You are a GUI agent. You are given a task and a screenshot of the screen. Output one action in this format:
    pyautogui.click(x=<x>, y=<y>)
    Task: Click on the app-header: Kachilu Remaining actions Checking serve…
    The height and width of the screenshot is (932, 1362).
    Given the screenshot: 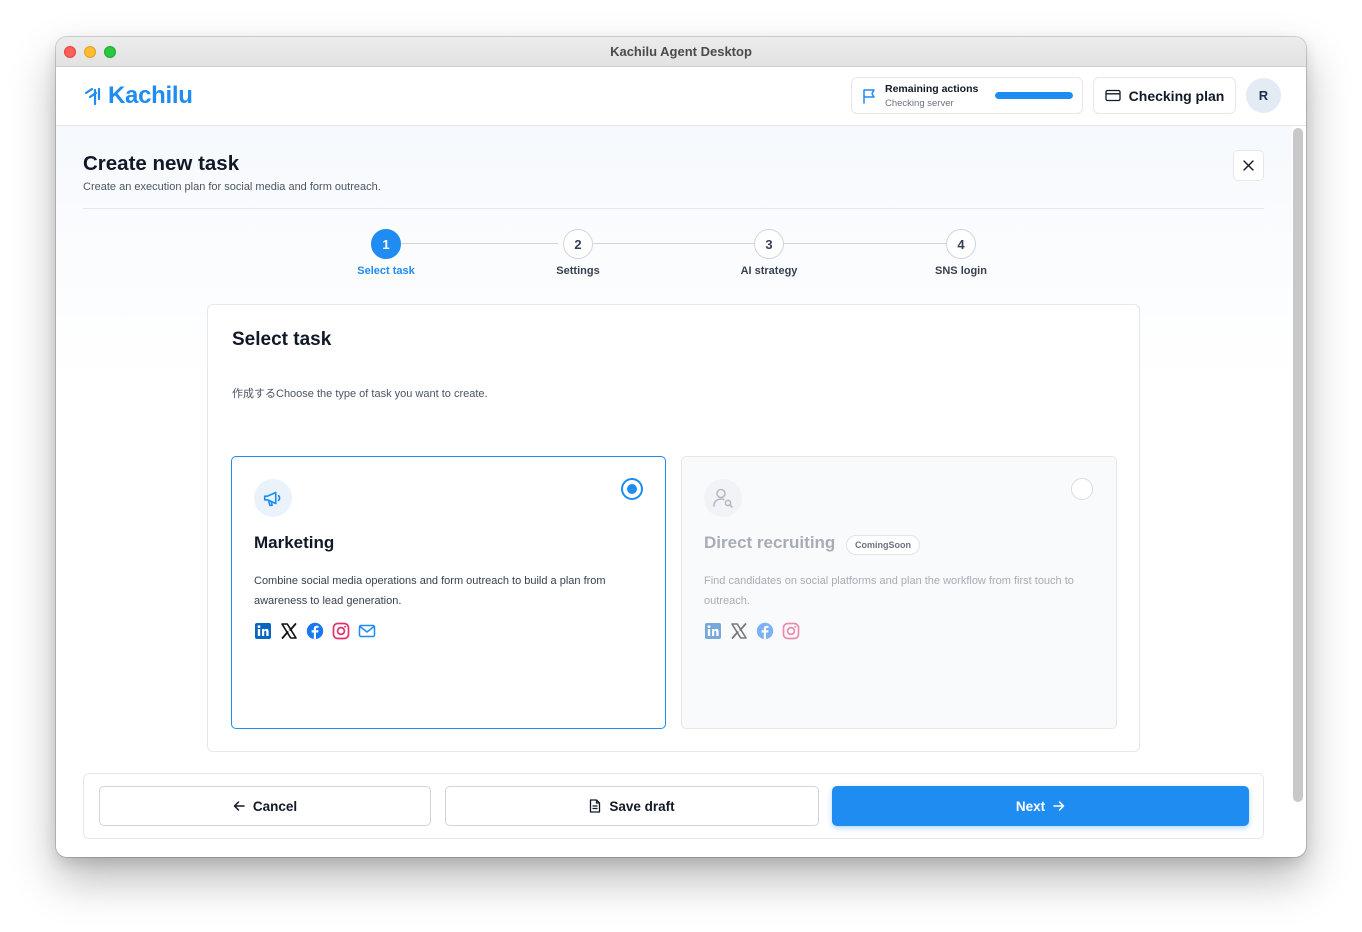 What is the action you would take?
    pyautogui.click(x=681, y=96)
    